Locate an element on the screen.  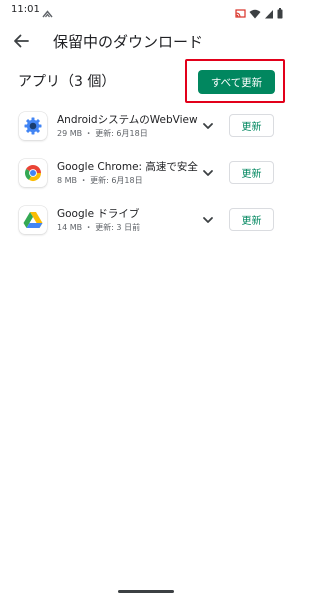
cast-icon is located at coordinates (240, 13).